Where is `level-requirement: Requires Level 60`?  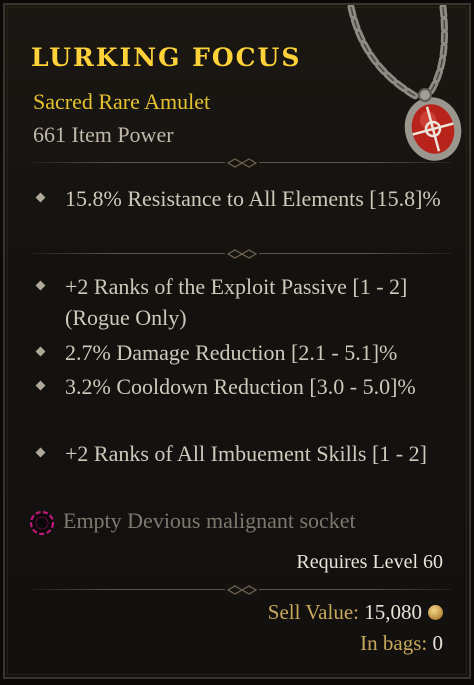 level-requirement: Requires Level 60 is located at coordinates (369, 562).